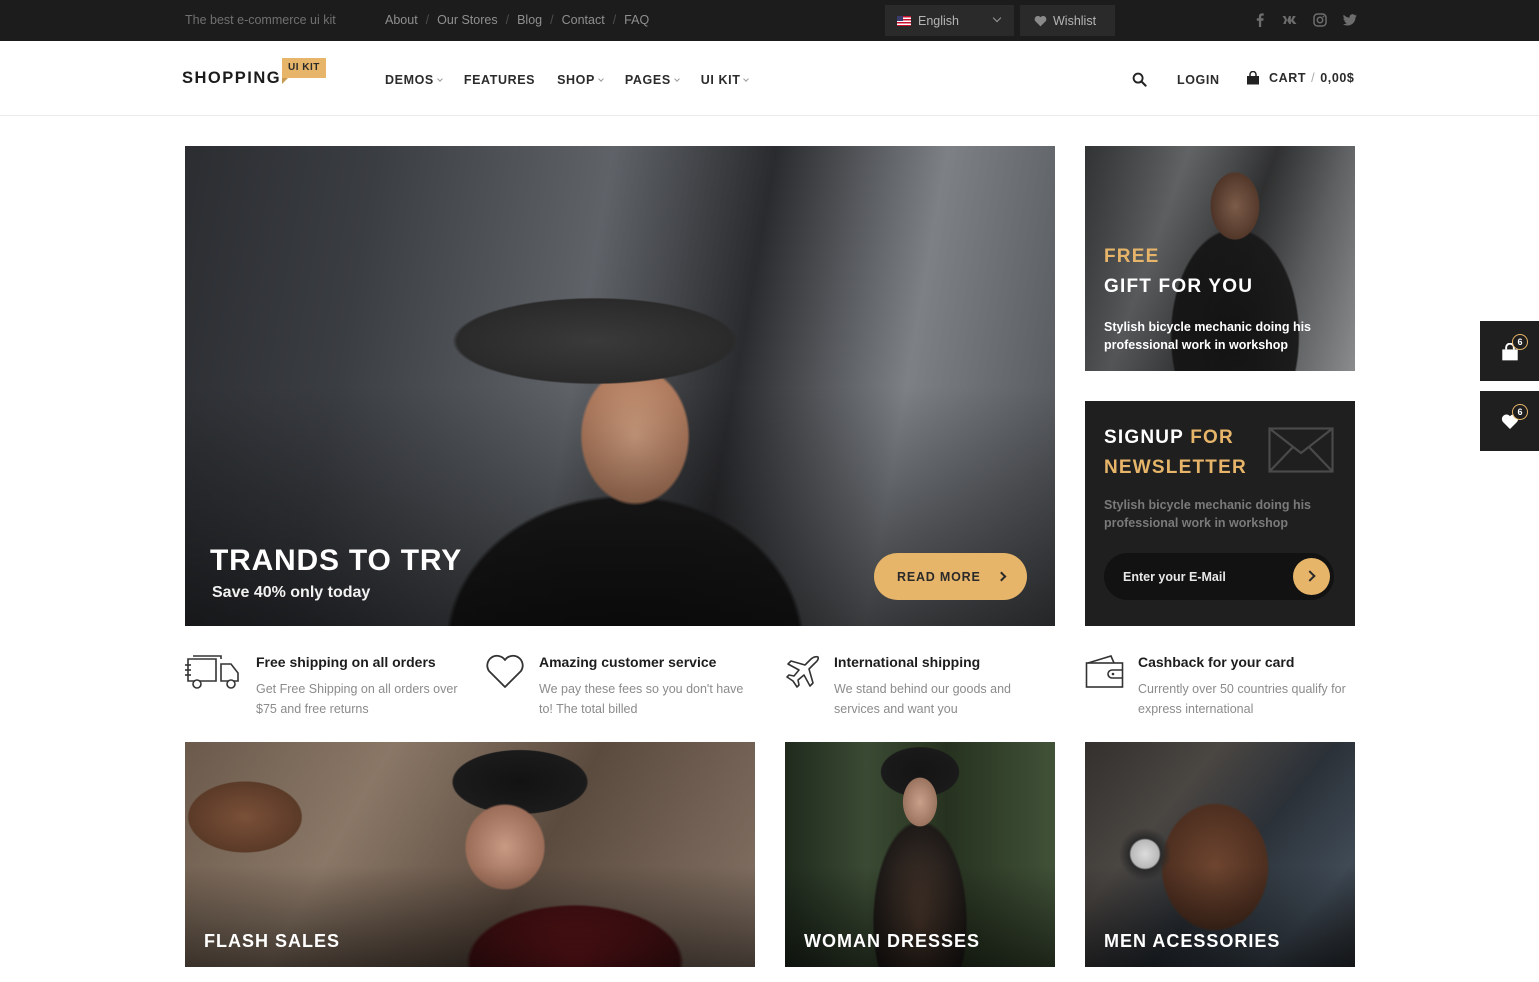 This screenshot has width=1539, height=982. Describe the element at coordinates (1175, 467) in the screenshot. I see `newsletter-title-accent: NEWSLETTER` at that location.